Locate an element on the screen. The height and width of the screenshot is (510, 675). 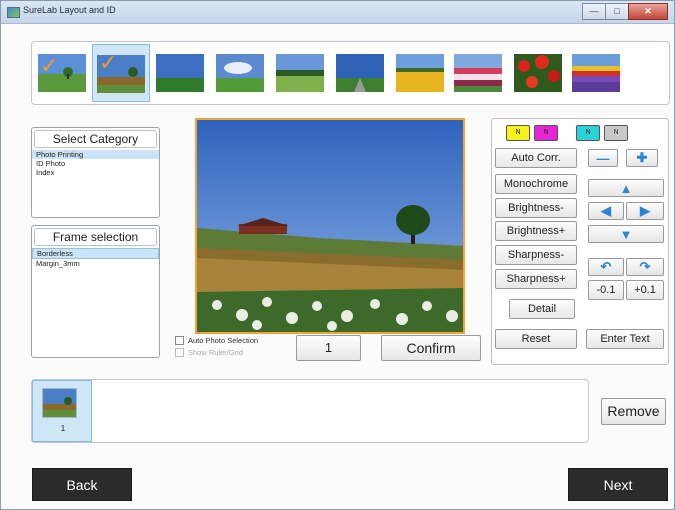
brightness-plus-button: Brightness+ is located at coordinates (536, 231).